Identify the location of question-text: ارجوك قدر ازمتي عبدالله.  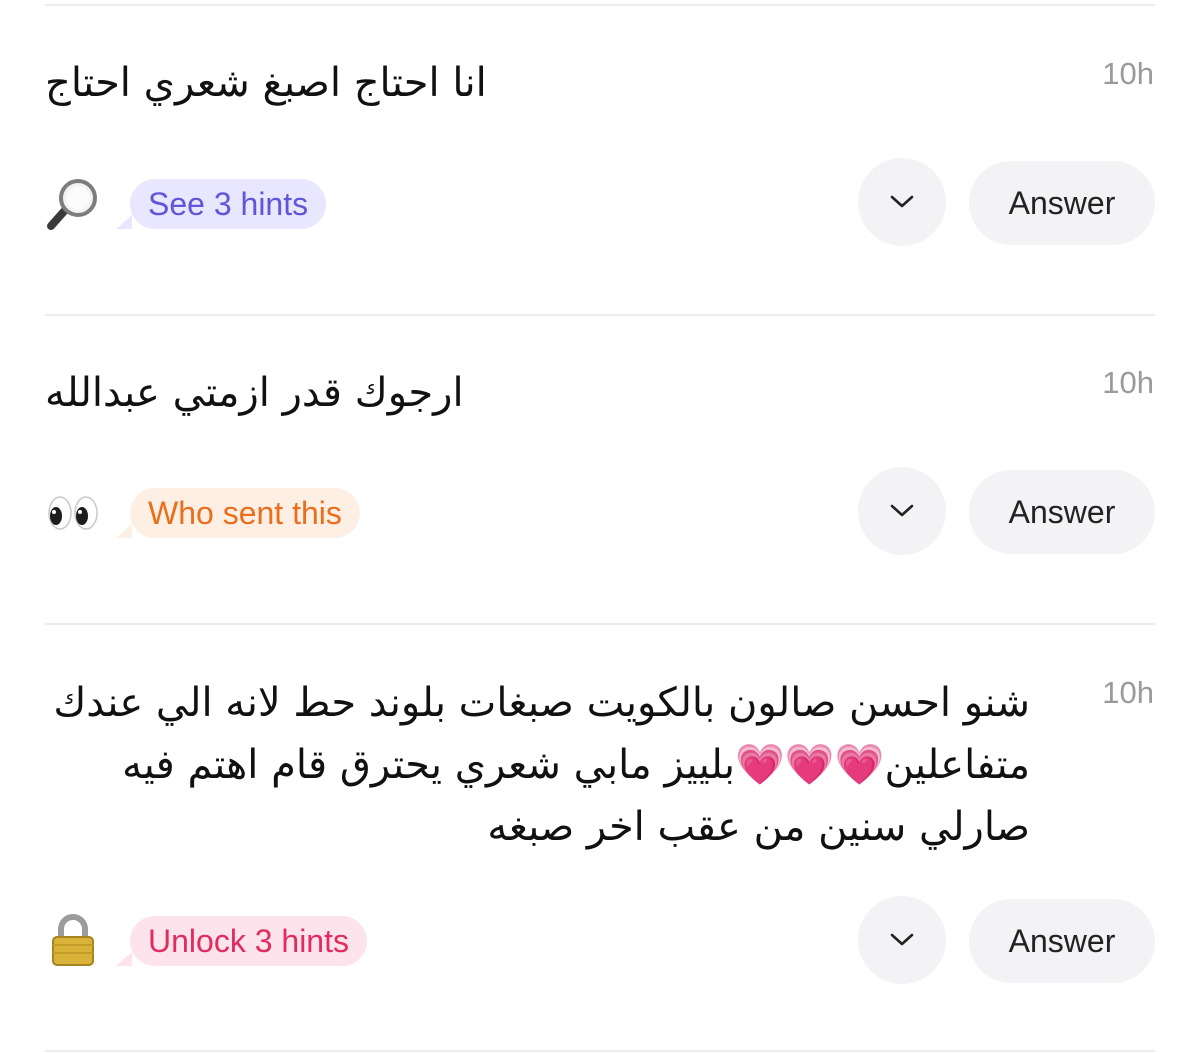
(254, 393).